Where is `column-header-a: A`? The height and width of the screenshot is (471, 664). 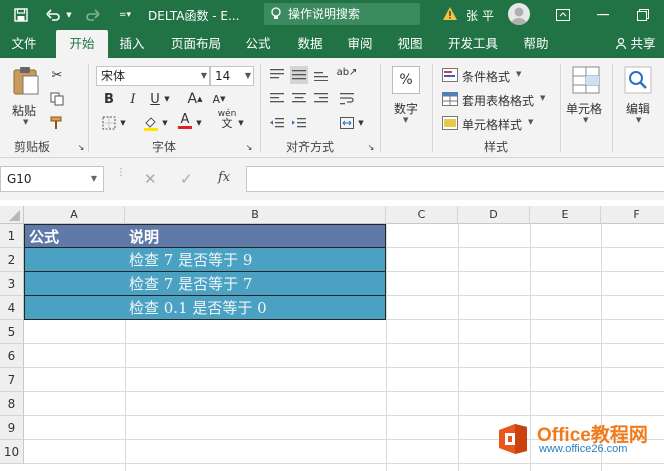 column-header-a: A is located at coordinates (74, 215).